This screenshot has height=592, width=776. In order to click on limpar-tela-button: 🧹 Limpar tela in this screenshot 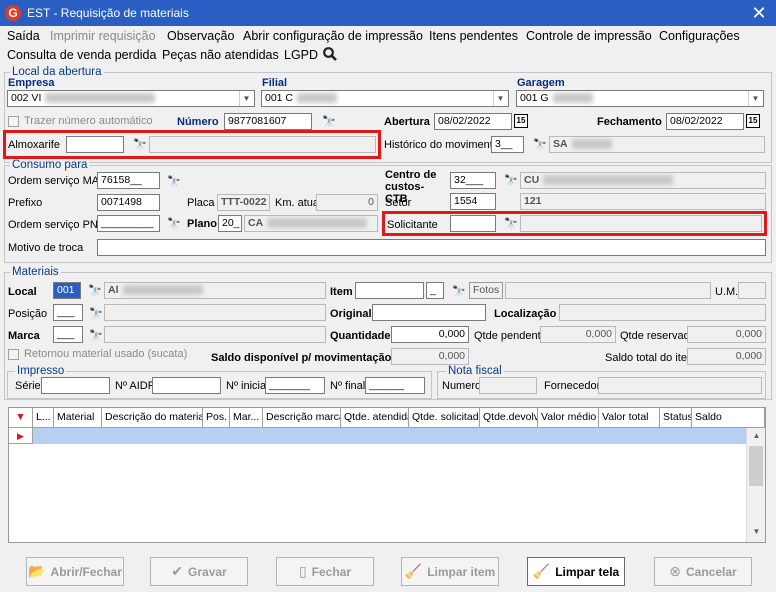, I will do `click(576, 571)`.